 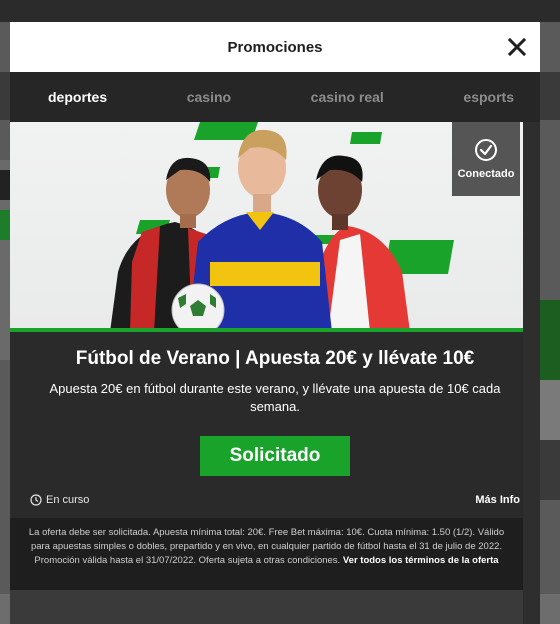 I want to click on connected-badge: Conectado, so click(x=486, y=159).